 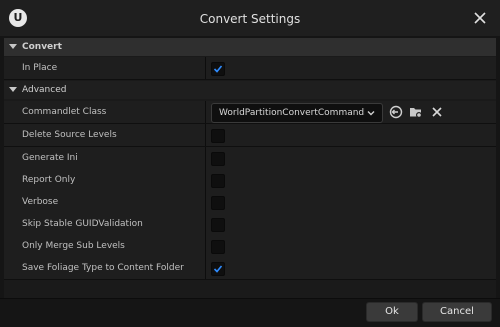 What do you see at coordinates (250, 47) in the screenshot?
I see `section-convert: Convert` at bounding box center [250, 47].